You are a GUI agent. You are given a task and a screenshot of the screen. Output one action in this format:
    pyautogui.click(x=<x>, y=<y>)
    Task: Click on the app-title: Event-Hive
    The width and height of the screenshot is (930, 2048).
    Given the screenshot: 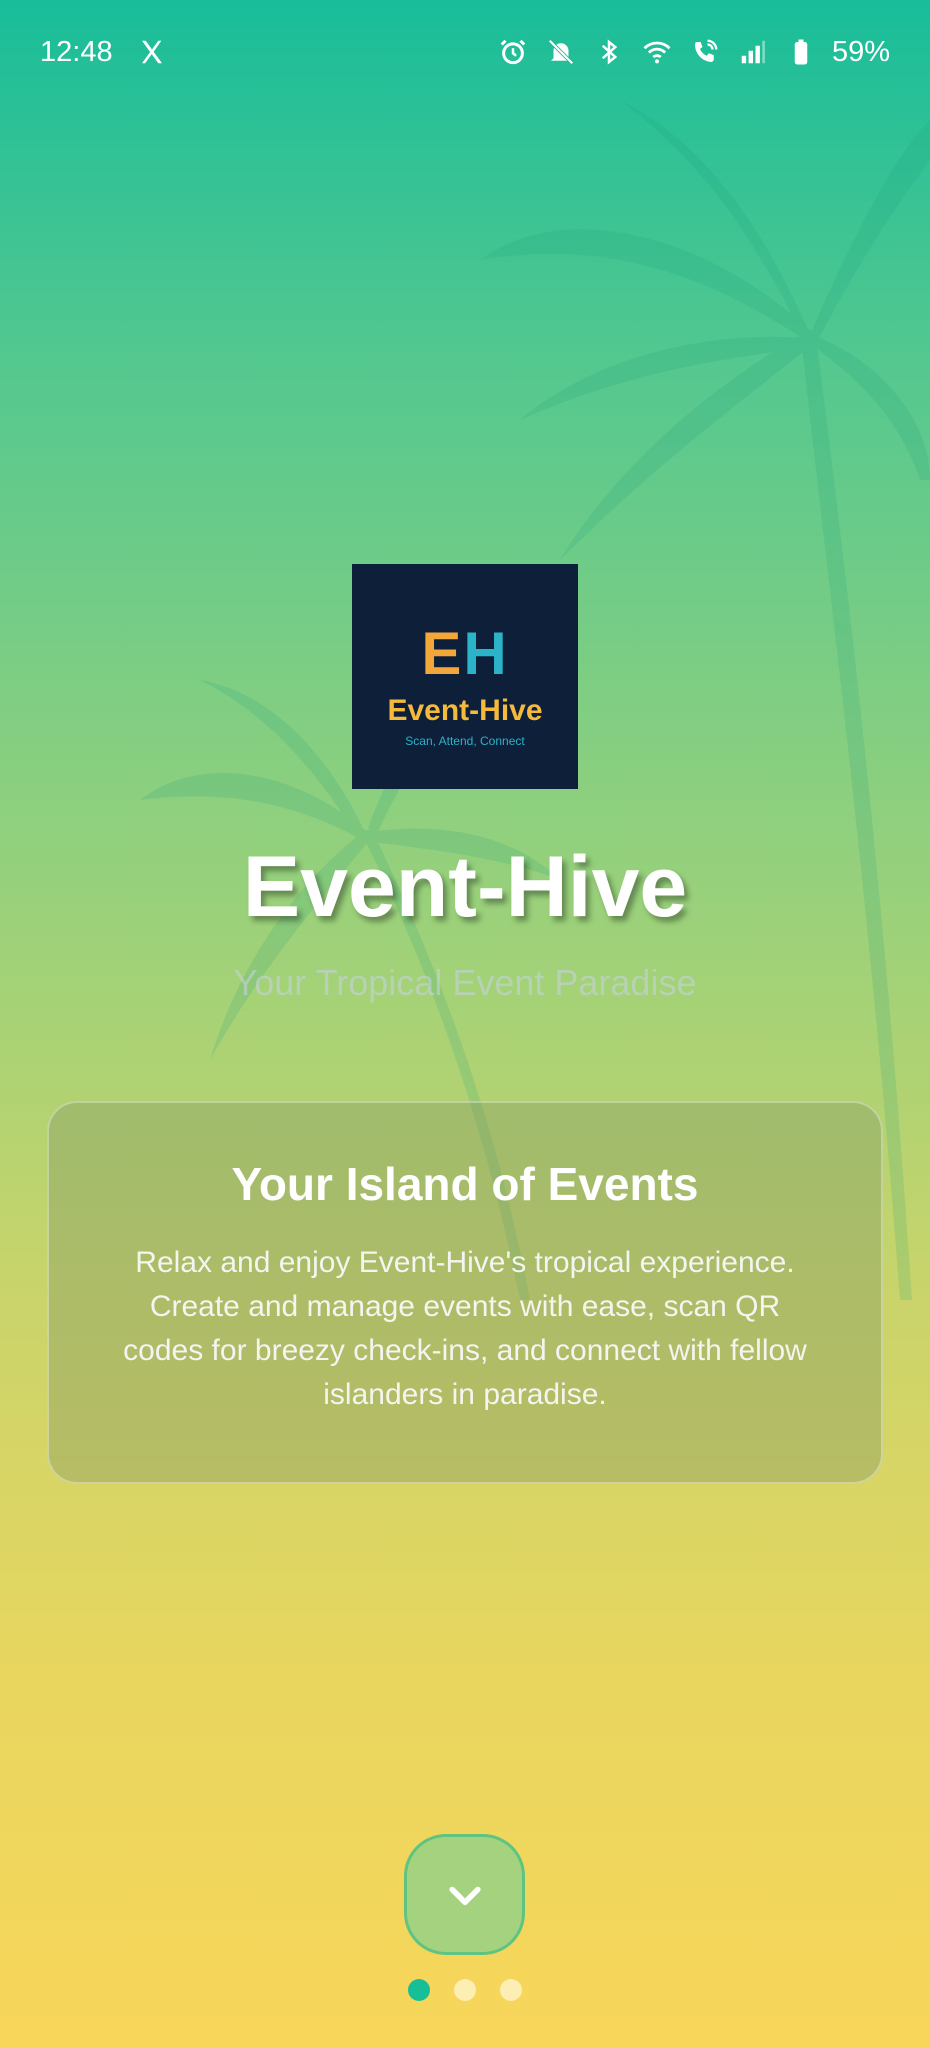 What is the action you would take?
    pyautogui.click(x=465, y=887)
    